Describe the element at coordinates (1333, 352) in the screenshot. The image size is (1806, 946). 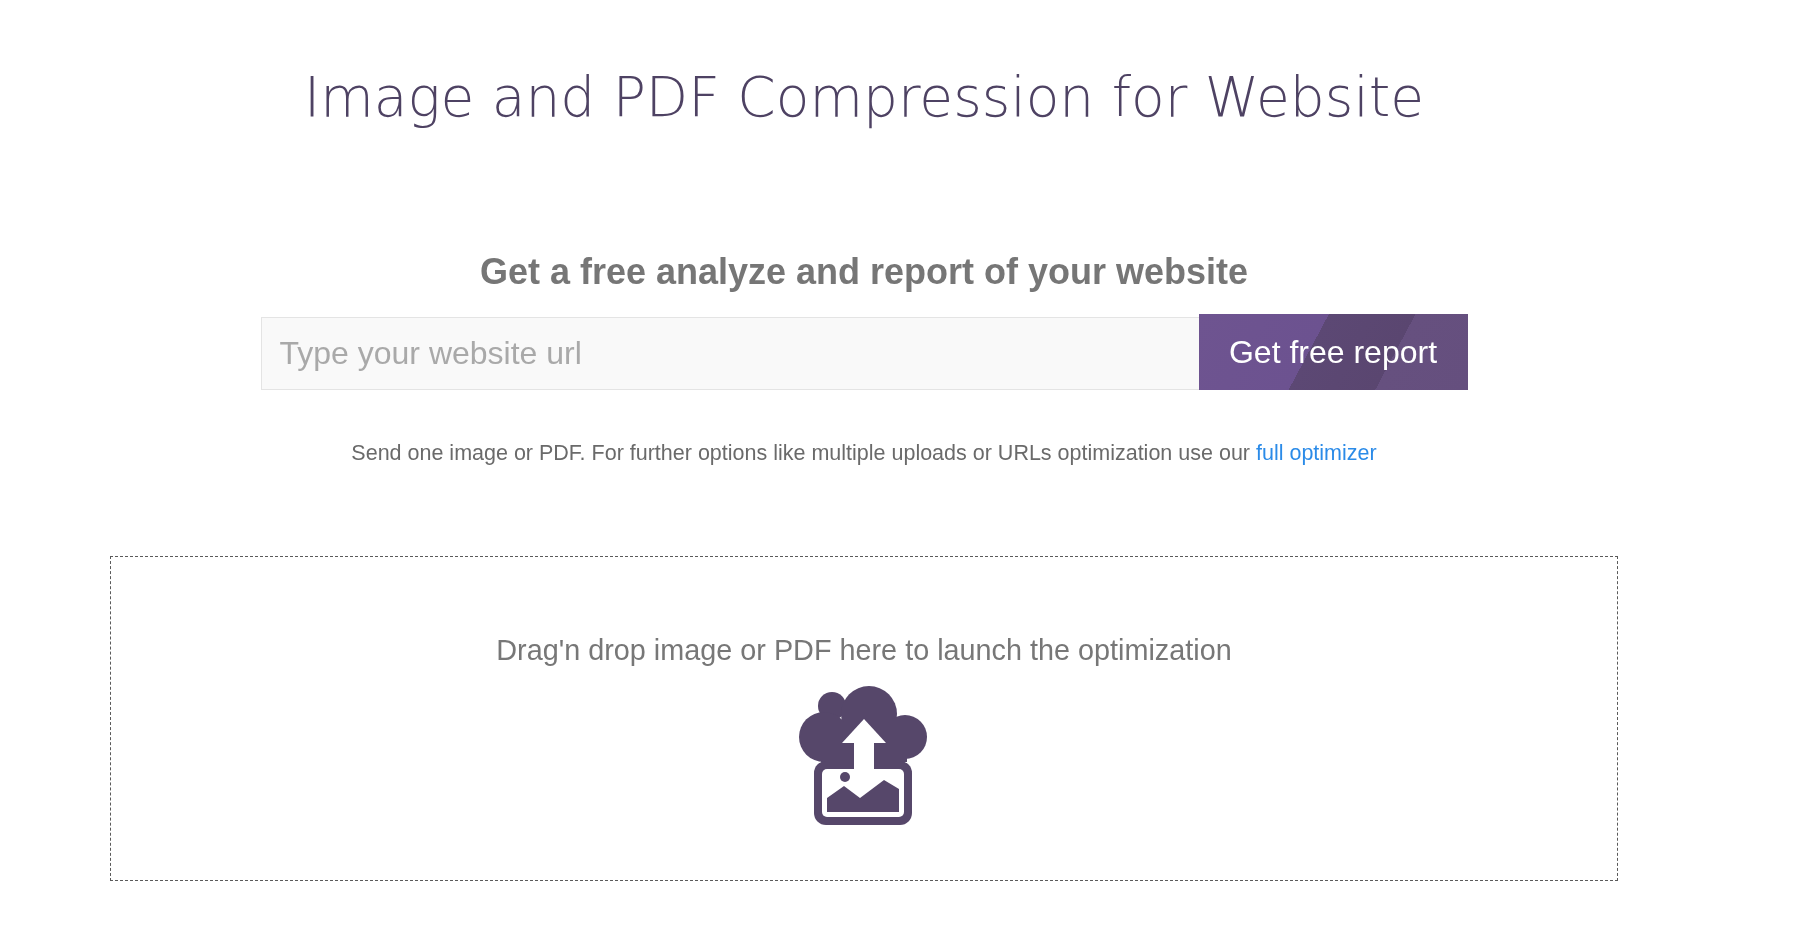
I see `get-report-button: Get free report` at that location.